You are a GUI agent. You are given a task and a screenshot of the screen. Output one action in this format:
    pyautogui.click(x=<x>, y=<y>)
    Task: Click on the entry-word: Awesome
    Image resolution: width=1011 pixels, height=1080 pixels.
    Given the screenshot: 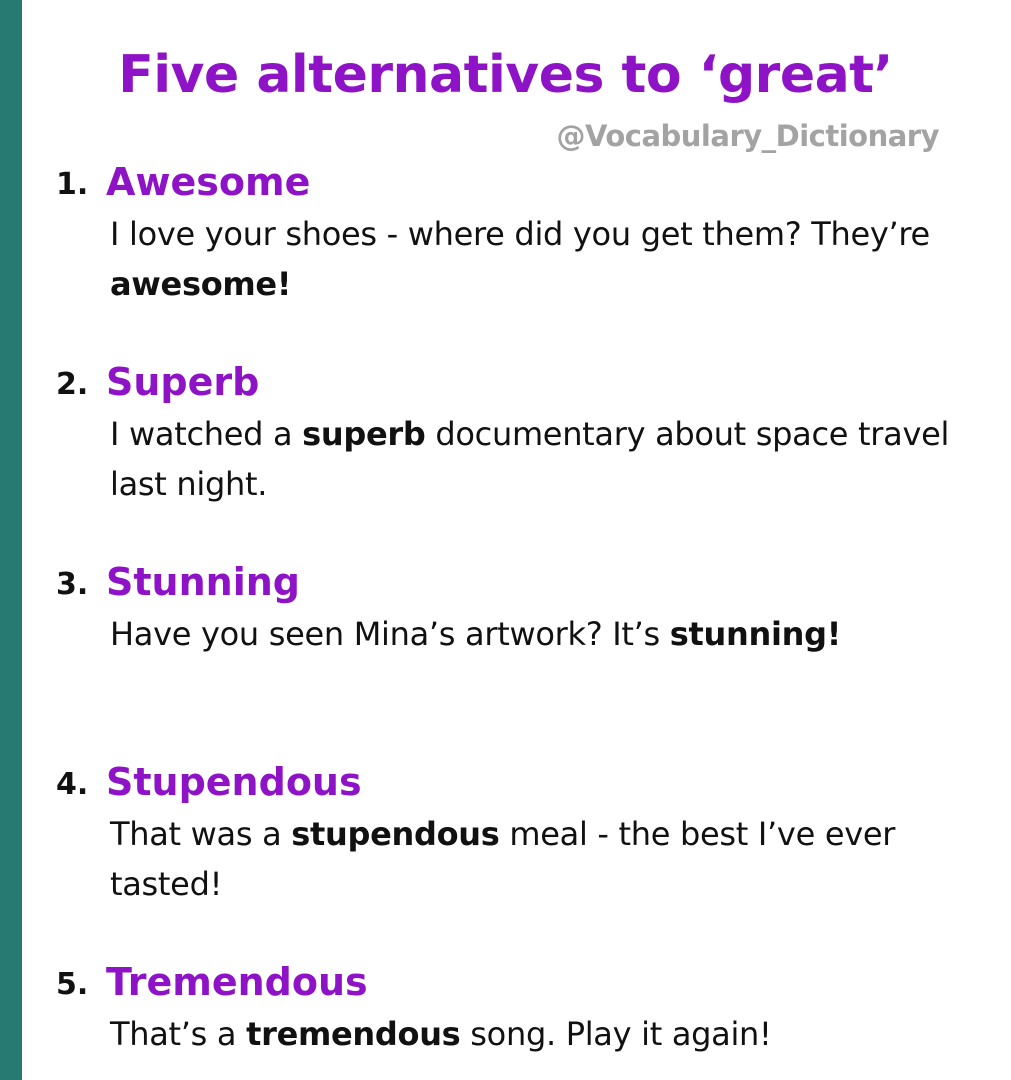 What is the action you would take?
    pyautogui.click(x=208, y=182)
    